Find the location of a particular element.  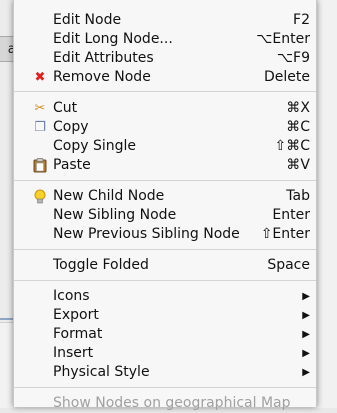

menu-item-shortcut: ⇧Enter is located at coordinates (285, 234).